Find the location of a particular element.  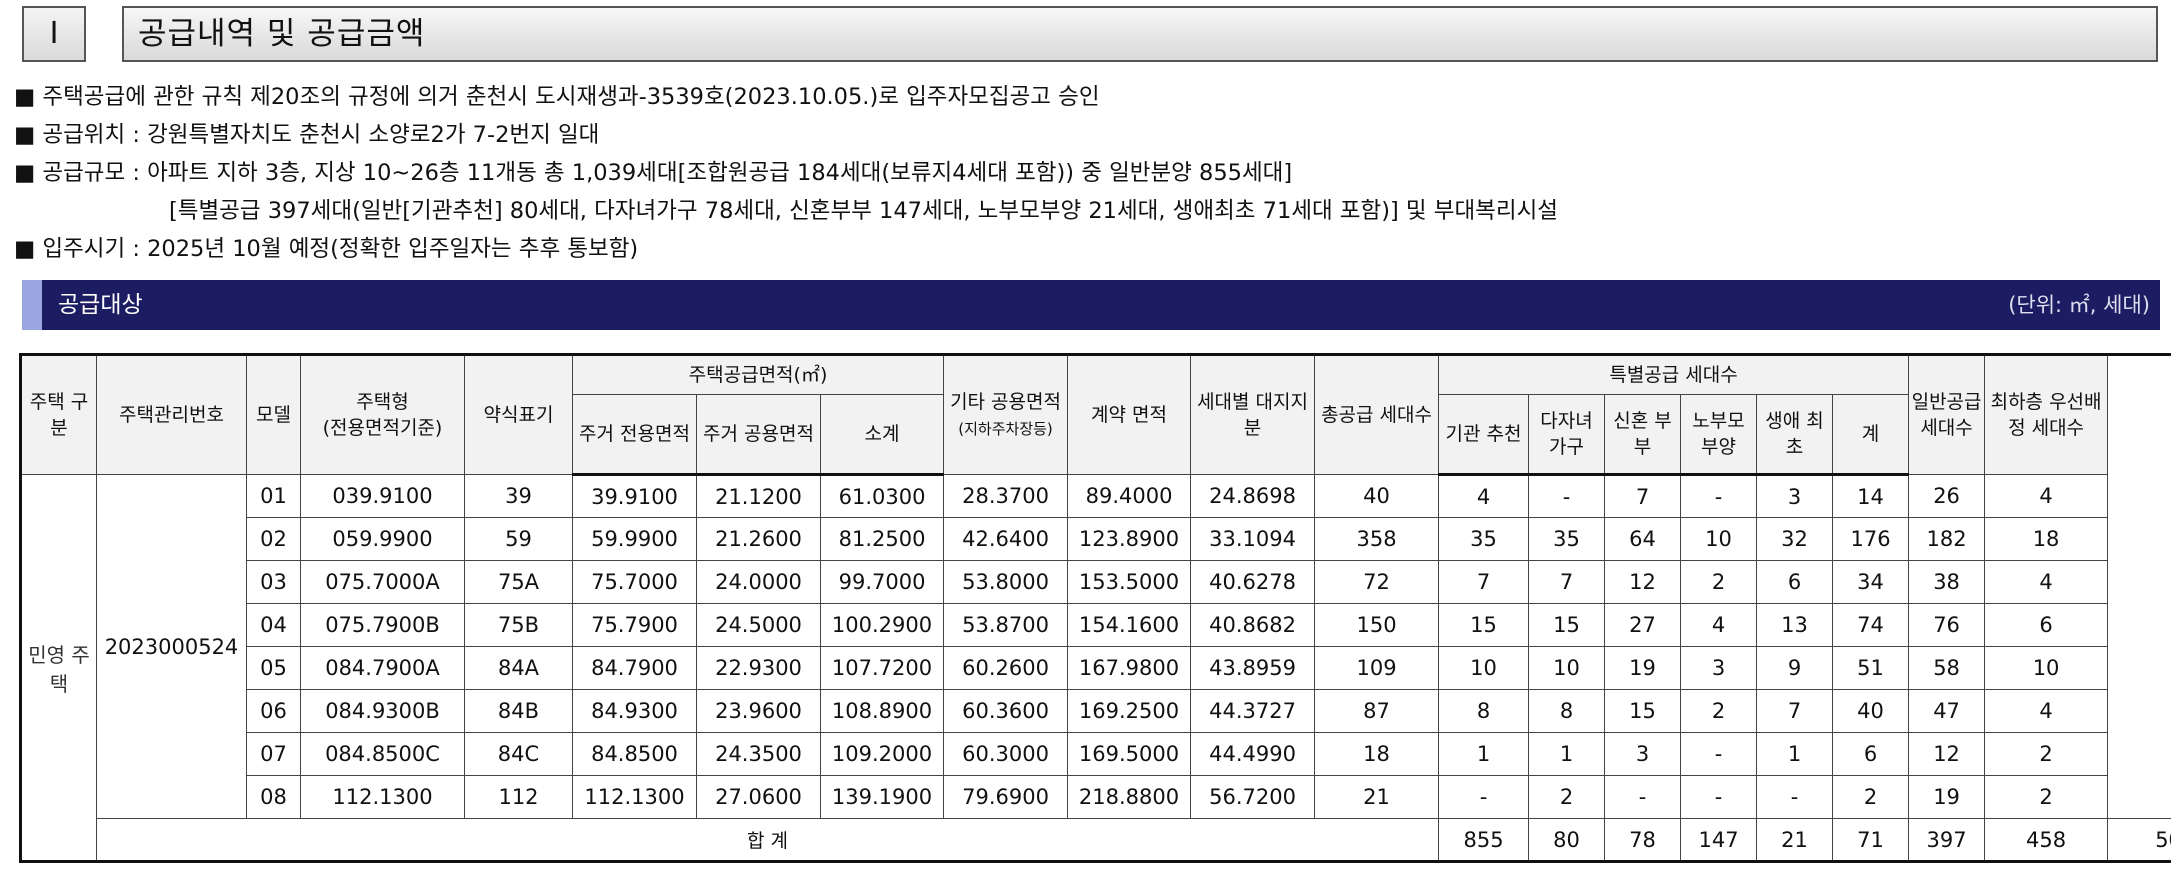

table-cell: 24.3500 is located at coordinates (758, 754).